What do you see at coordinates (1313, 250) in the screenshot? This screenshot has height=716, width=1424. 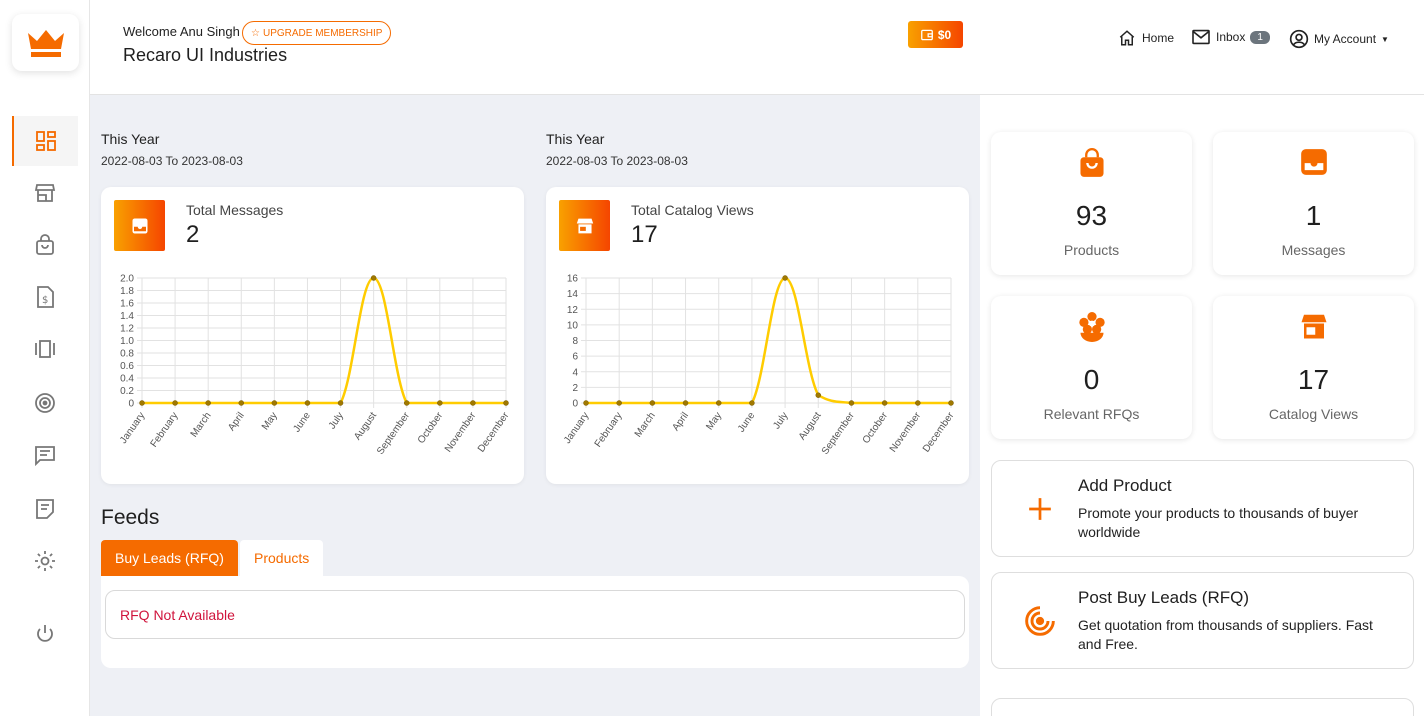 I see `stat-label: Messages` at bounding box center [1313, 250].